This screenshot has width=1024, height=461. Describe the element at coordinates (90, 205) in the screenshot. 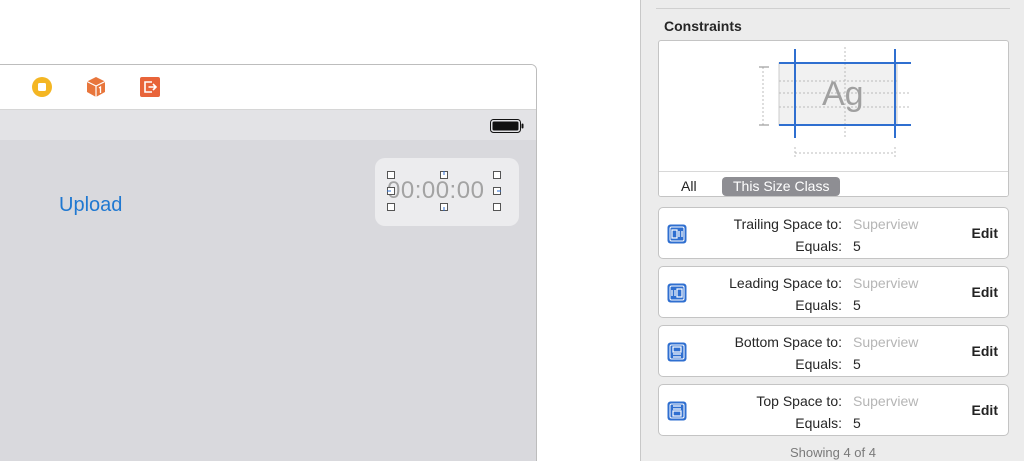

I see `upload-button: Upload` at that location.